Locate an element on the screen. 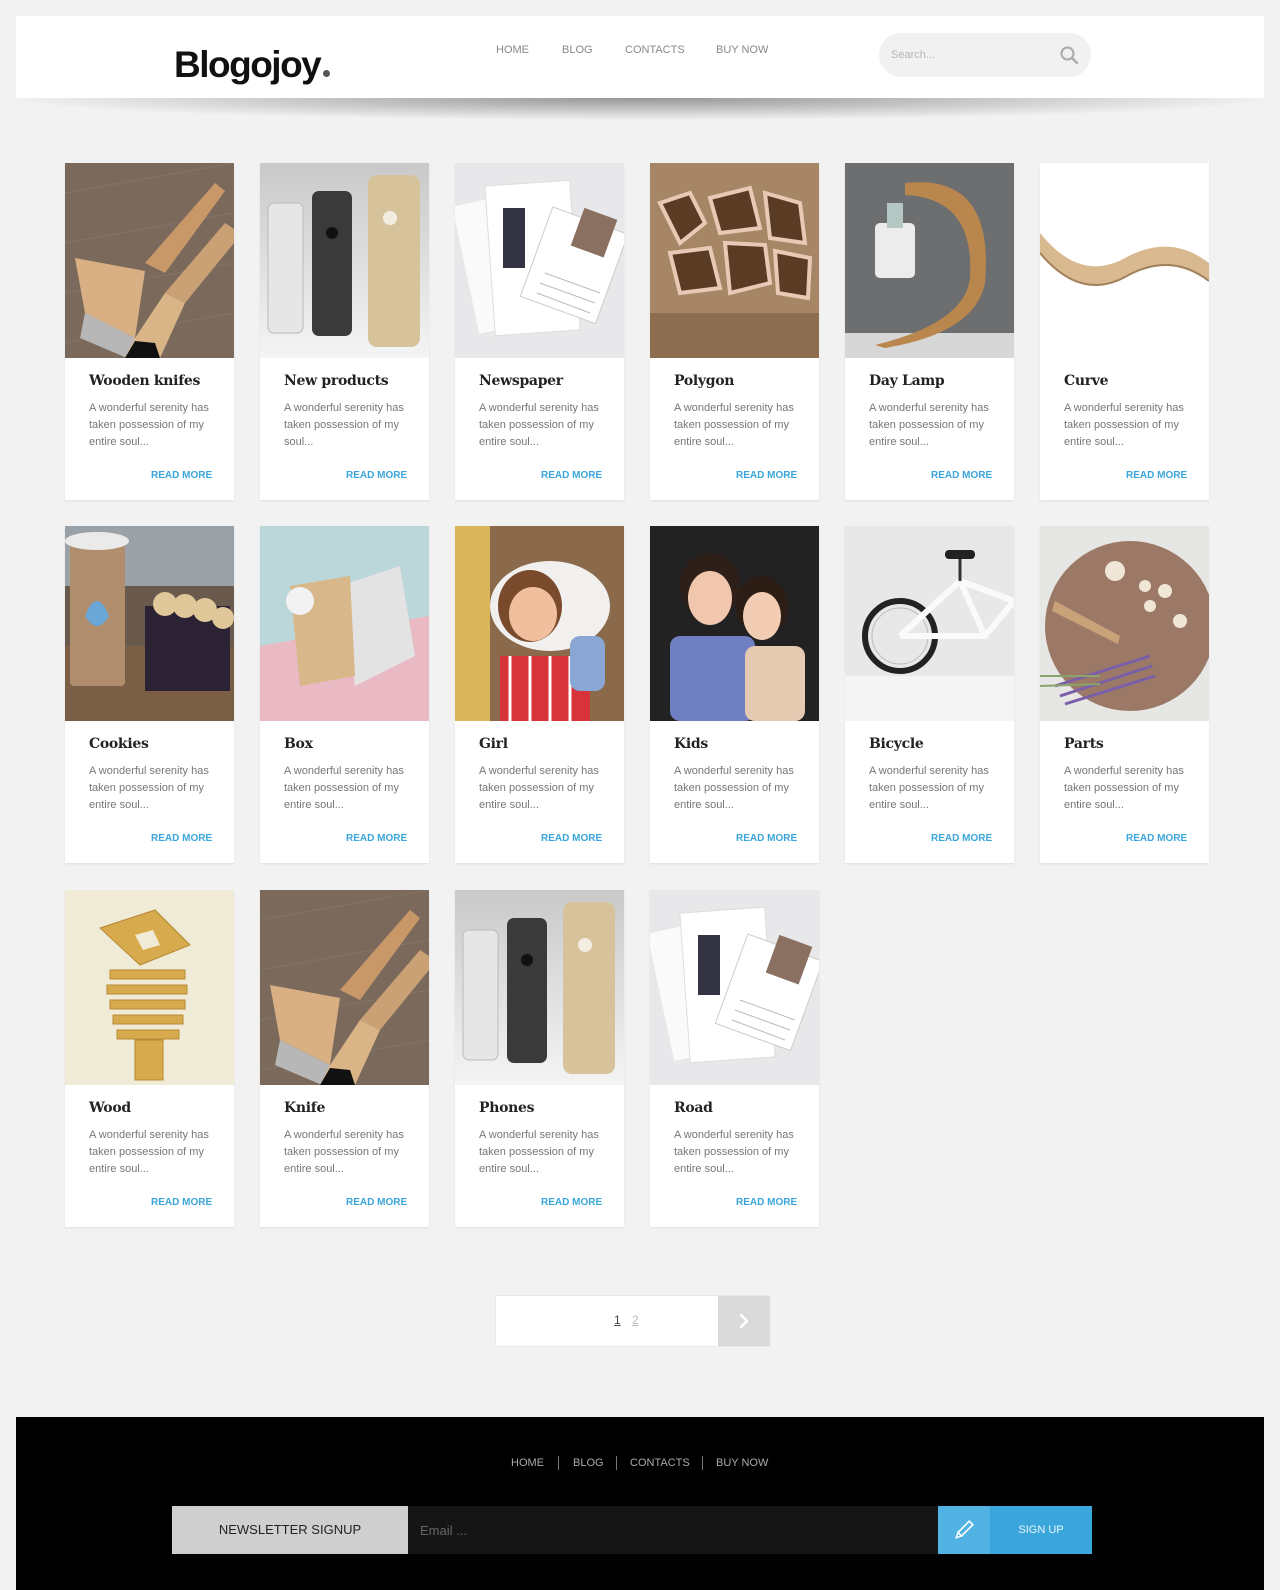 The image size is (1280, 1590). nav-home: HOME is located at coordinates (512, 50).